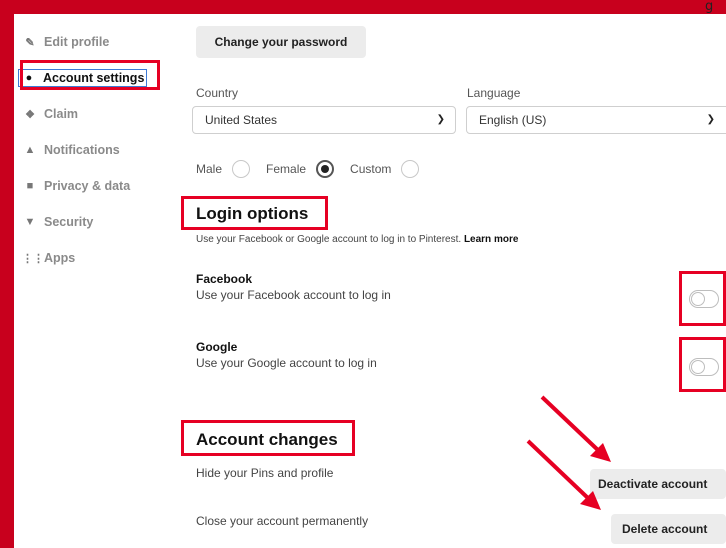 The width and height of the screenshot is (726, 548). I want to click on sidebar-item-privacy: ■ Privacy & data, so click(92, 186).